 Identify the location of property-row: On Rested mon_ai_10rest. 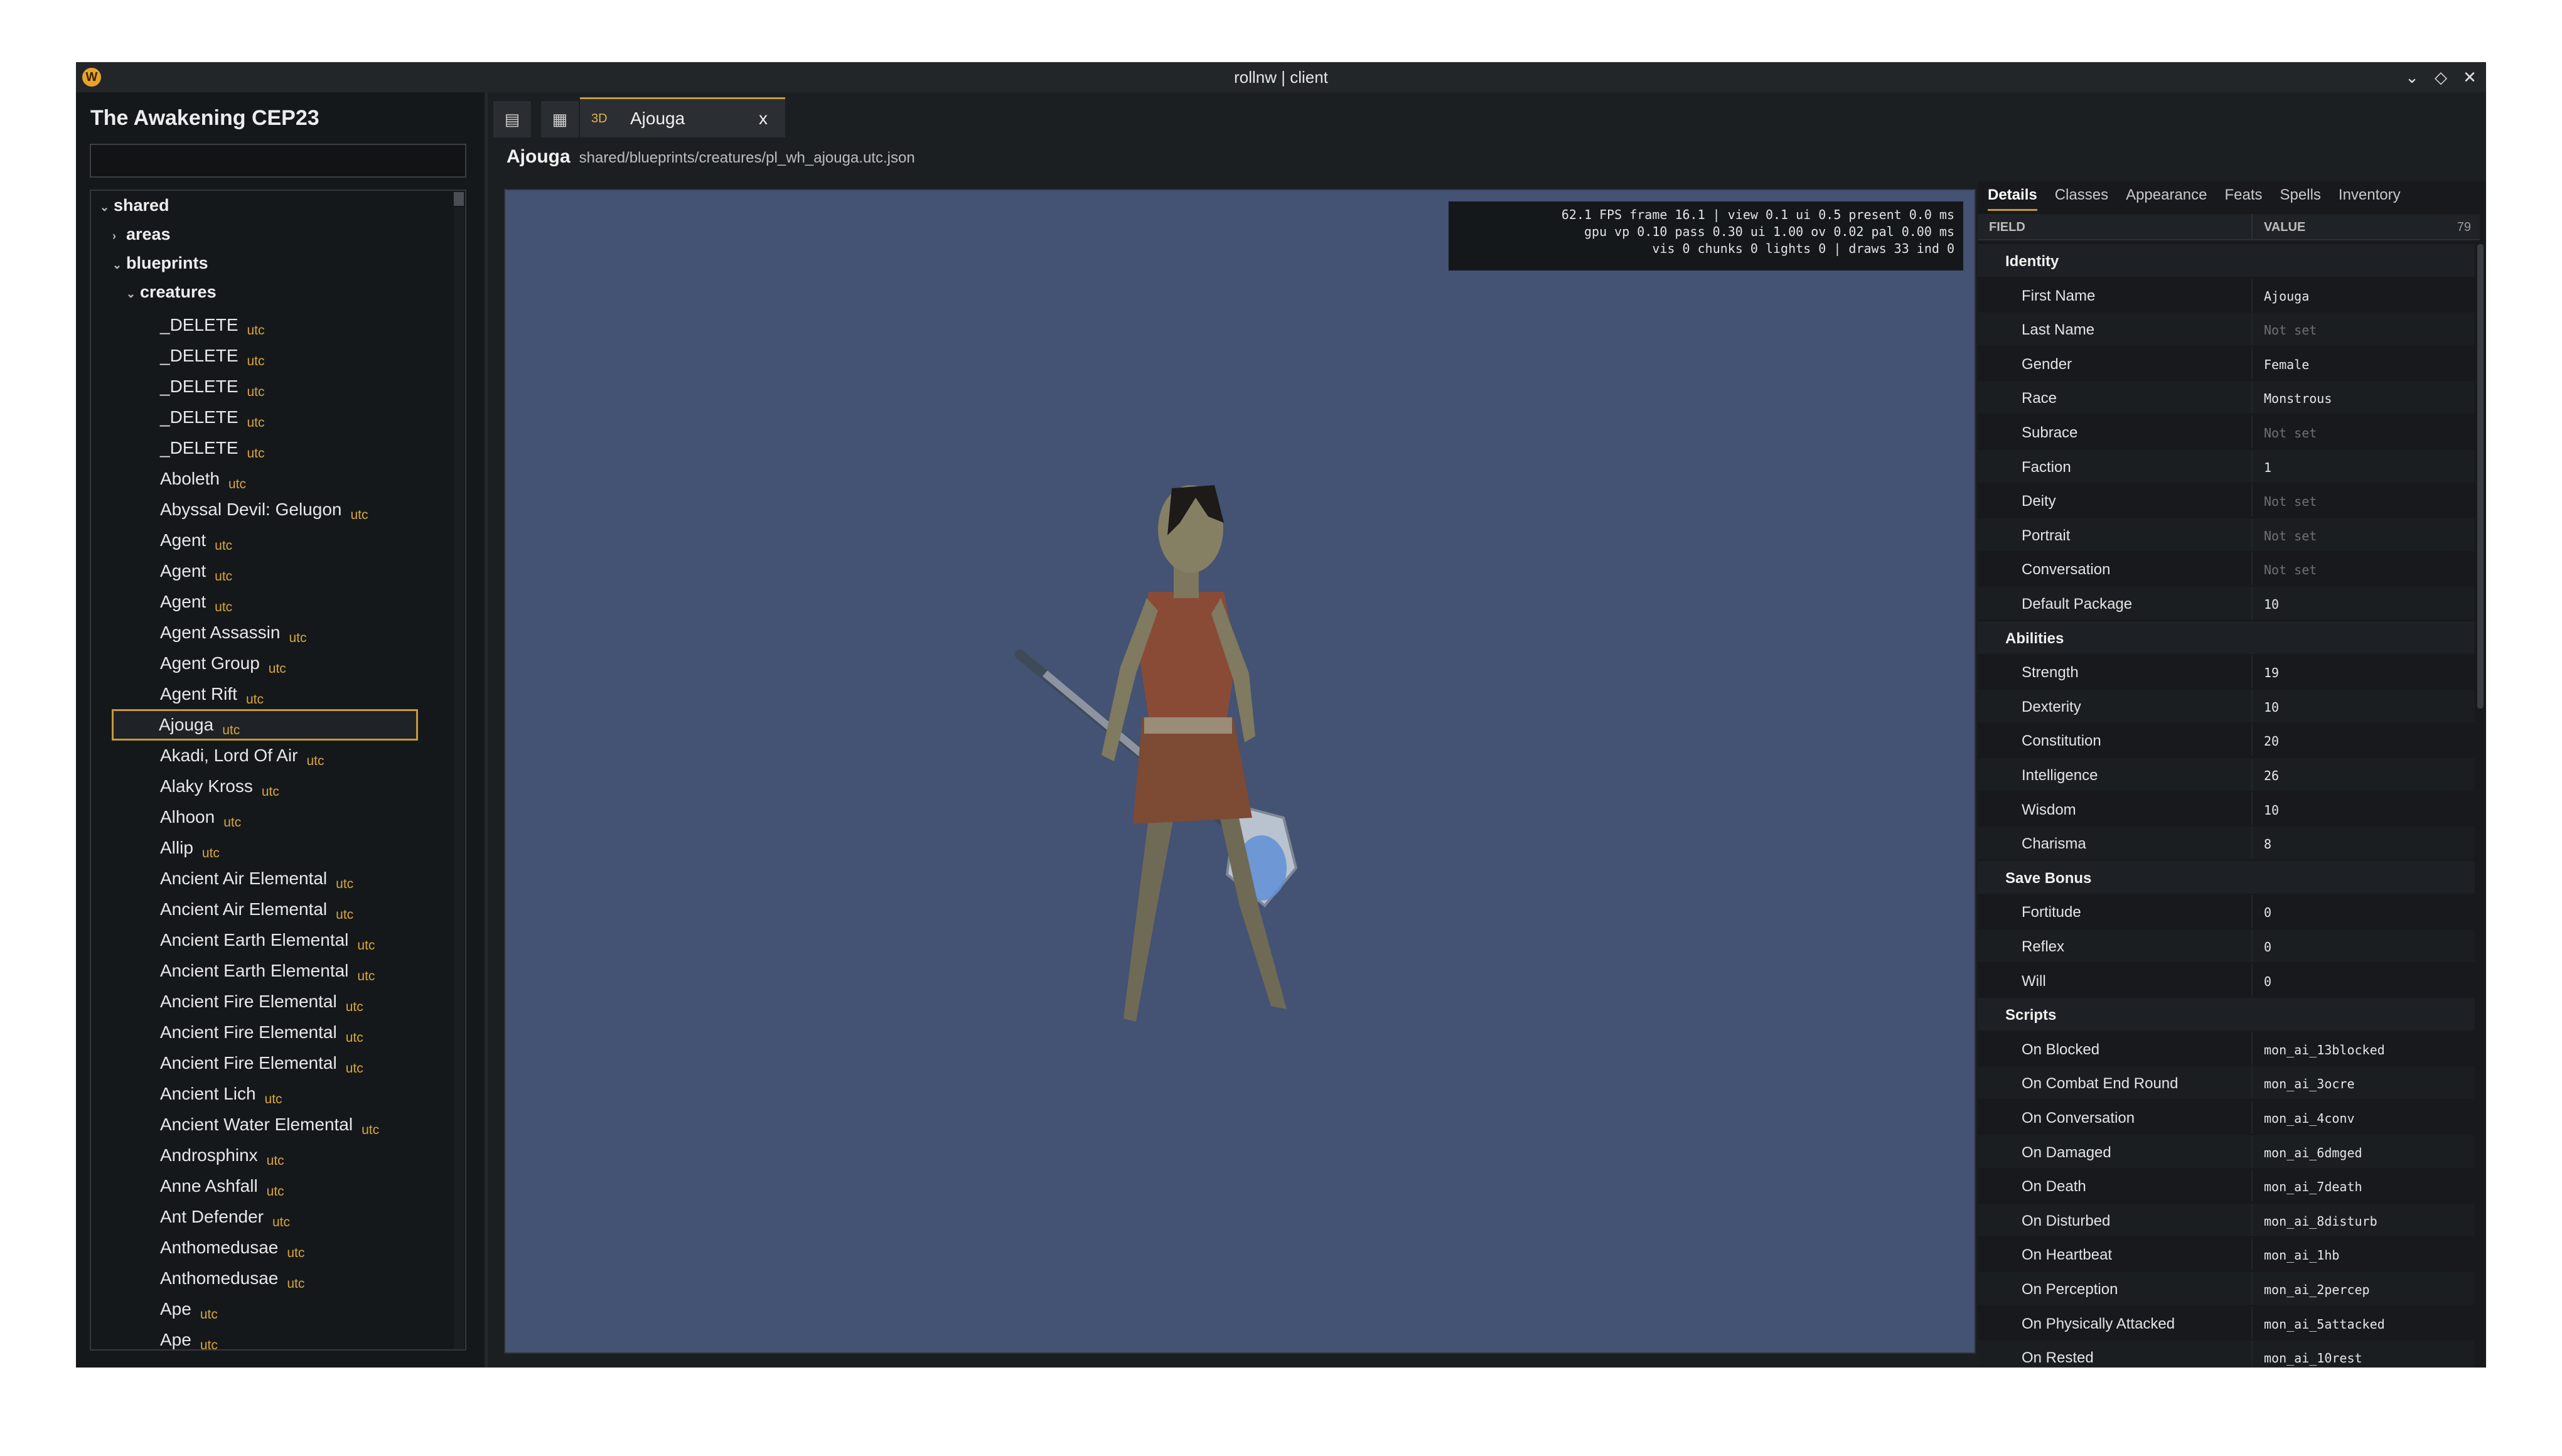
(2226, 1354).